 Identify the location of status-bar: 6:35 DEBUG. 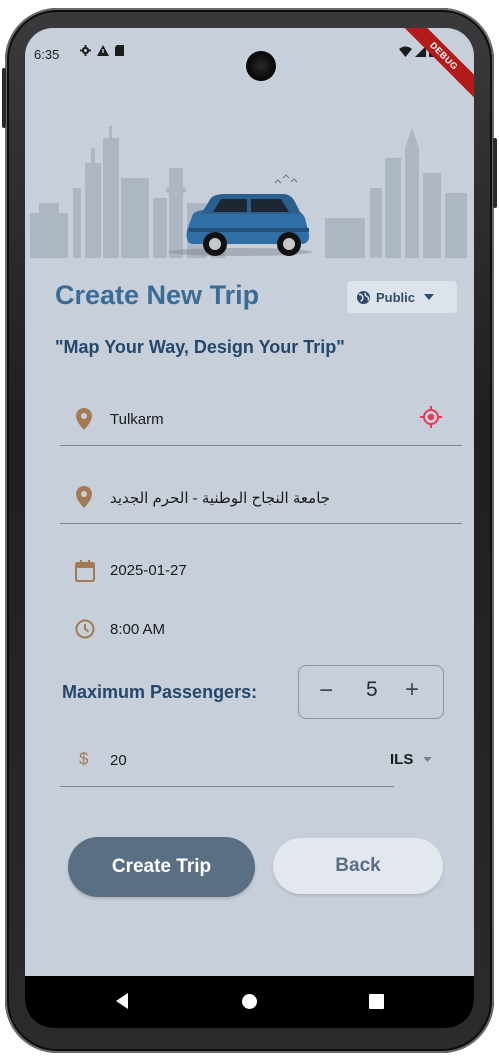
(249, 66).